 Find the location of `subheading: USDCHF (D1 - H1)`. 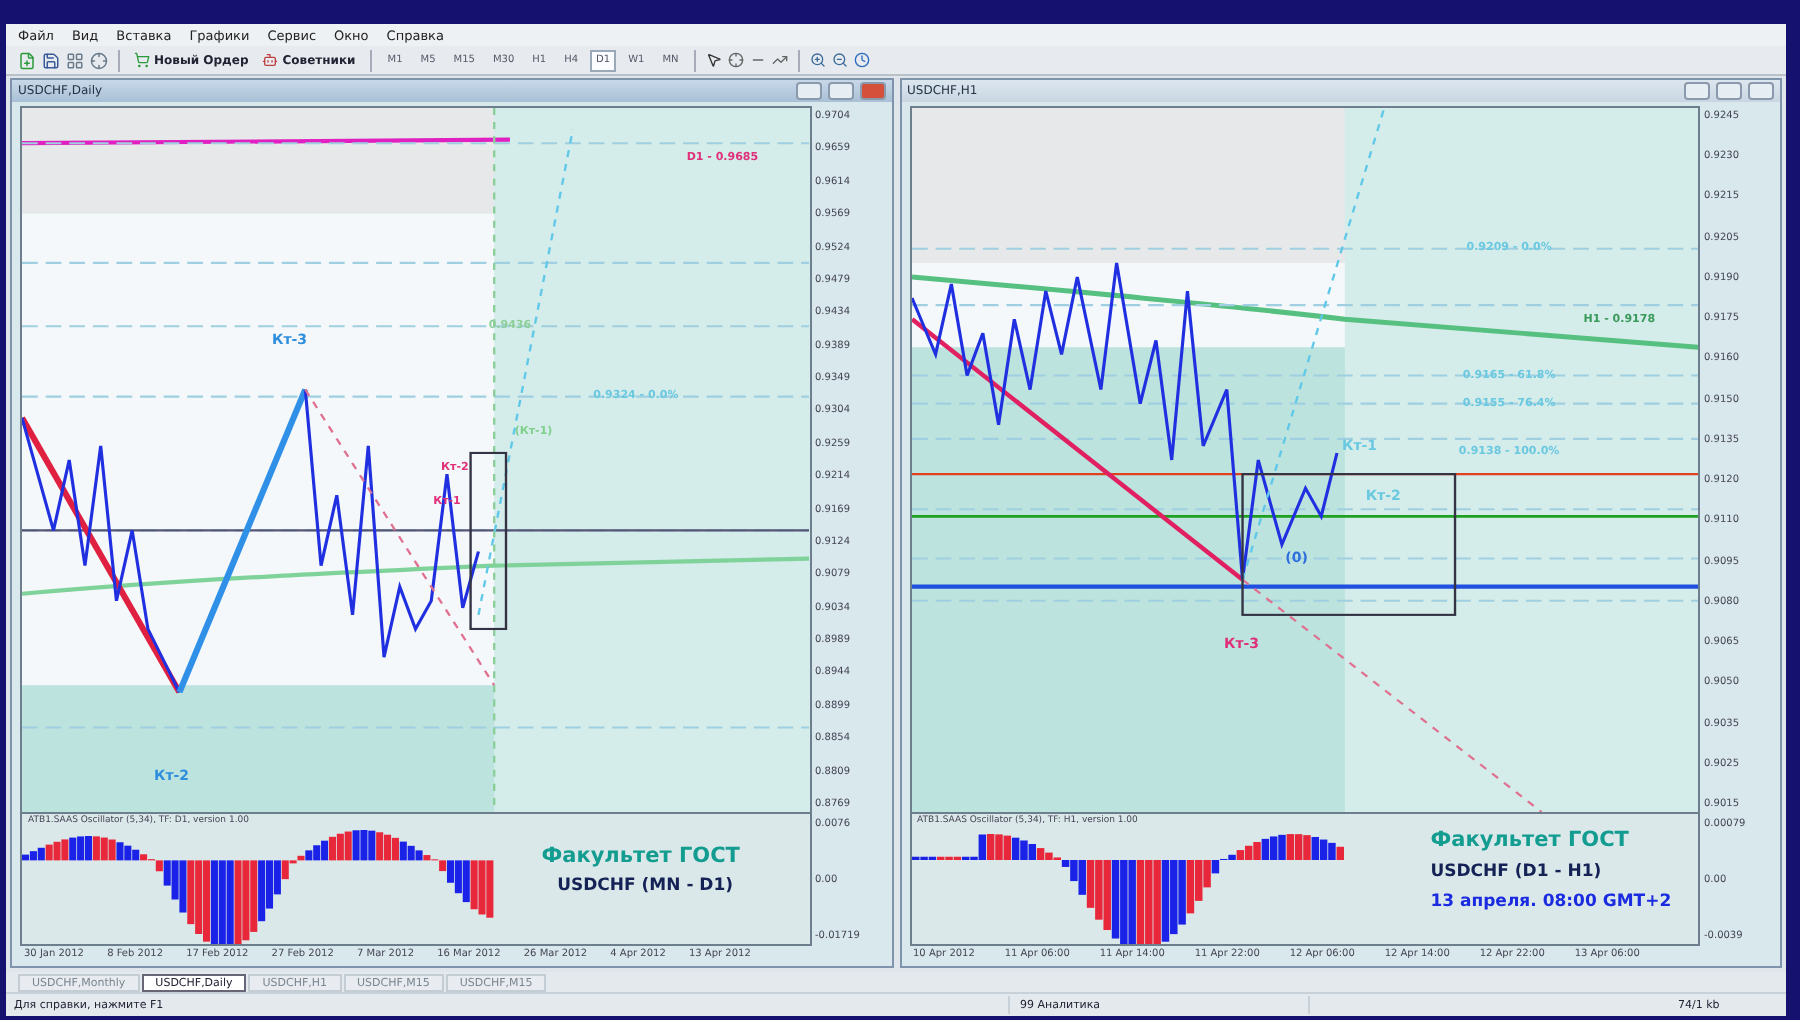

subheading: USDCHF (D1 - H1) is located at coordinates (1516, 872).